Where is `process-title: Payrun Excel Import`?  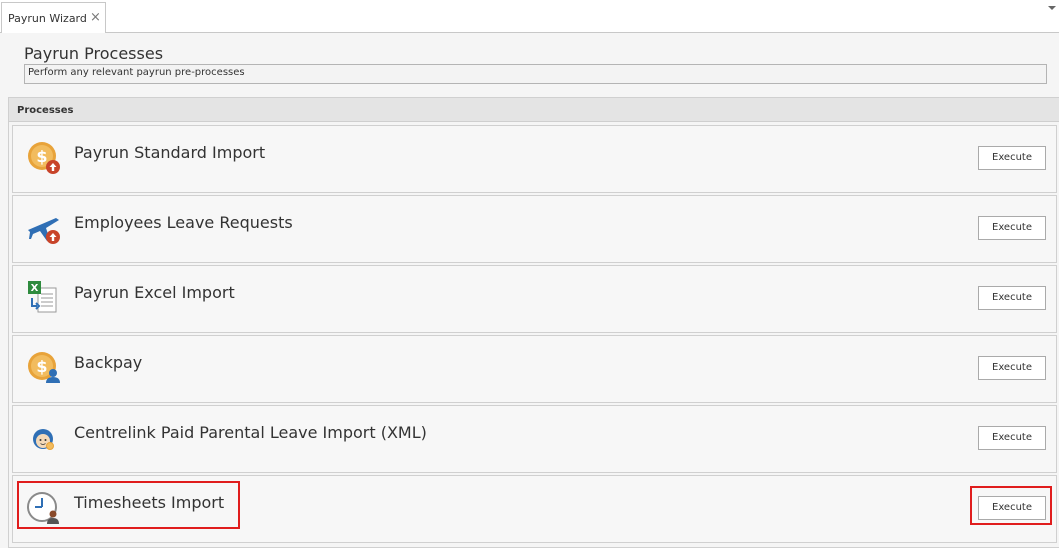
process-title: Payrun Excel Import is located at coordinates (154, 292).